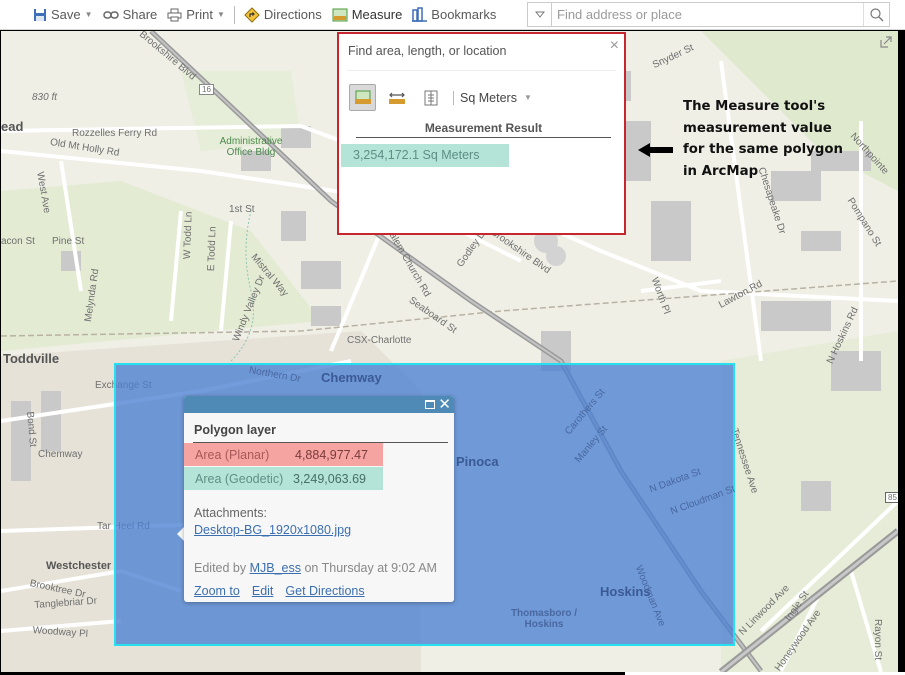  What do you see at coordinates (544, 619) in the screenshot?
I see `map-label: Thomasboro / Hoskins` at bounding box center [544, 619].